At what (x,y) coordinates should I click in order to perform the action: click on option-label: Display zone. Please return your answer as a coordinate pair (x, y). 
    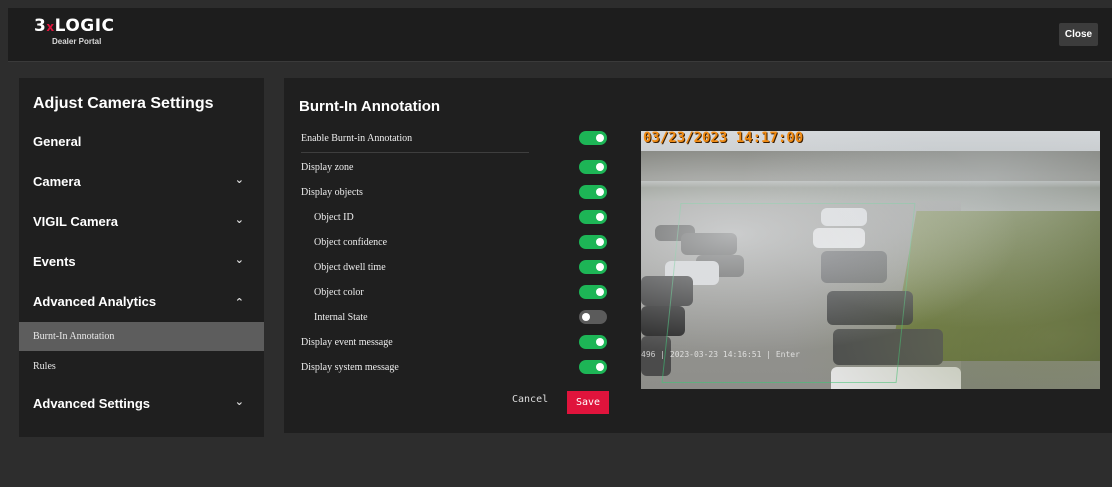
    Looking at the image, I should click on (327, 167).